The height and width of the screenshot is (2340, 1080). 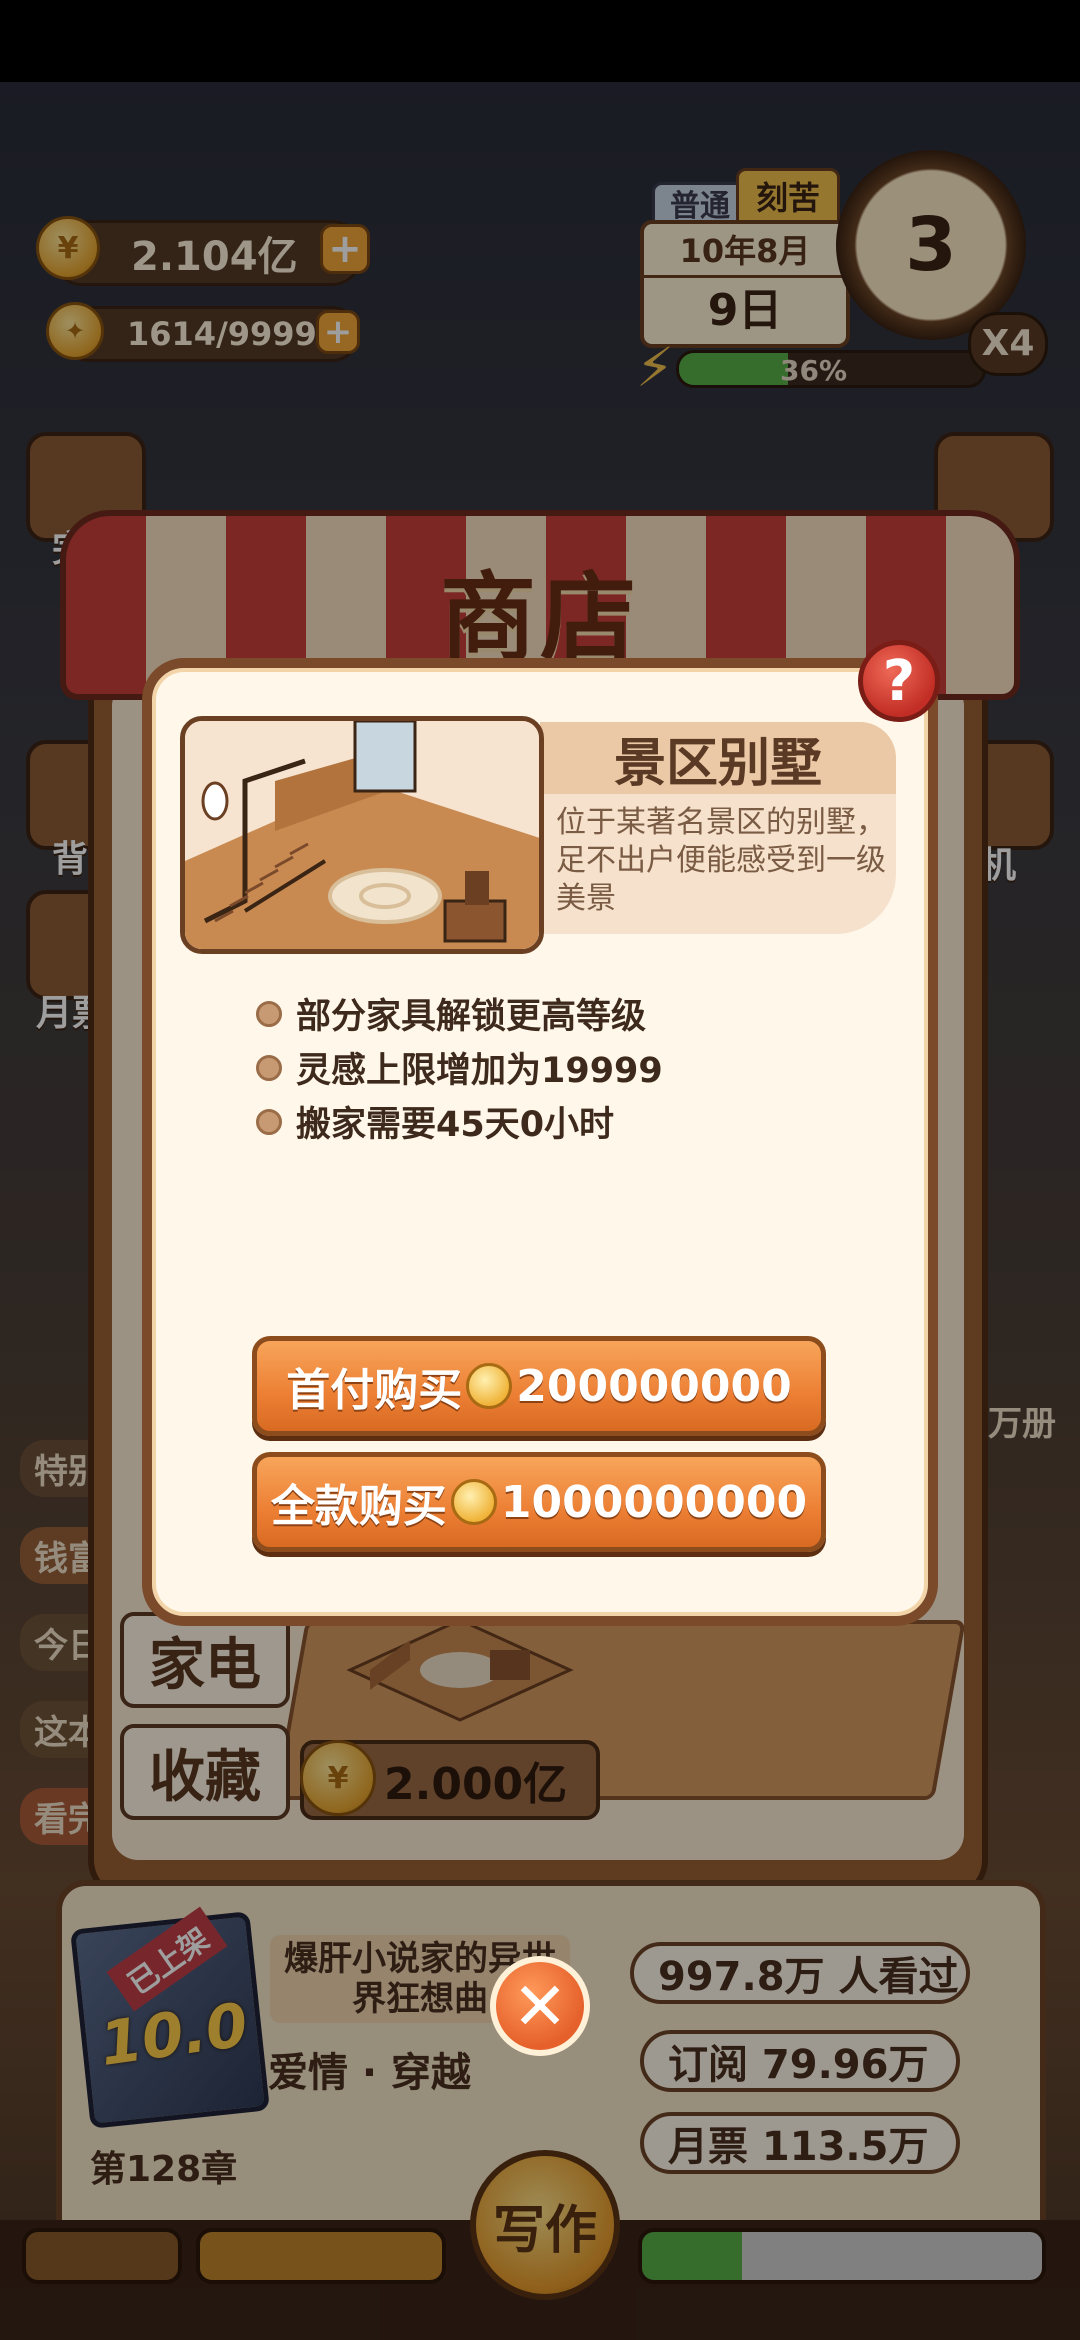 I want to click on house-name: 景区别墅, so click(x=718, y=758).